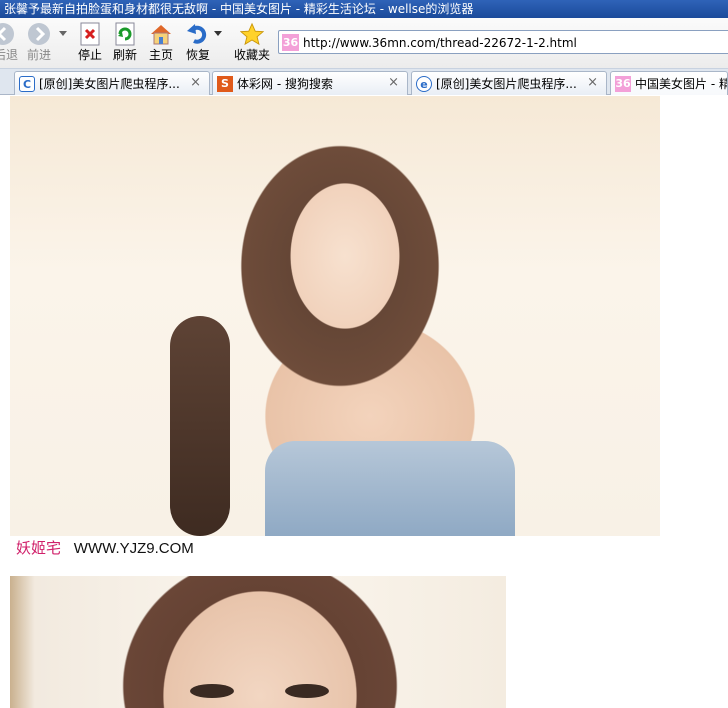 This screenshot has width=728, height=708. Describe the element at coordinates (509, 83) in the screenshot. I see `tab-3: e [原创]美女图片爬虫程序... ×` at that location.